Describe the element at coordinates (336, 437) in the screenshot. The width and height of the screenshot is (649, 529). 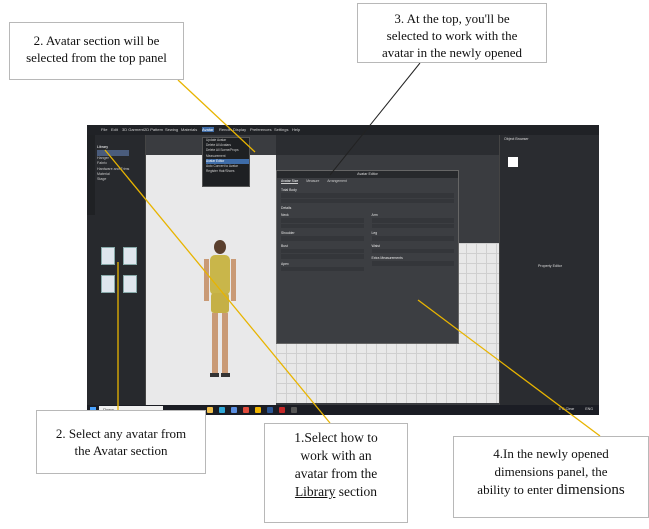
I see `callout-text: 1.Select how to` at that location.